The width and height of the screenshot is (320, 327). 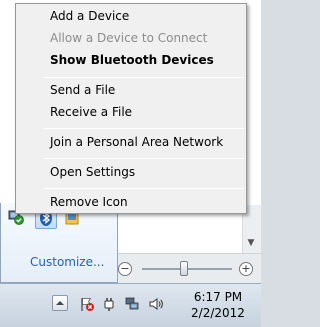 I want to click on system-clock: 6:17 PM 2/2/2012, so click(x=218, y=305).